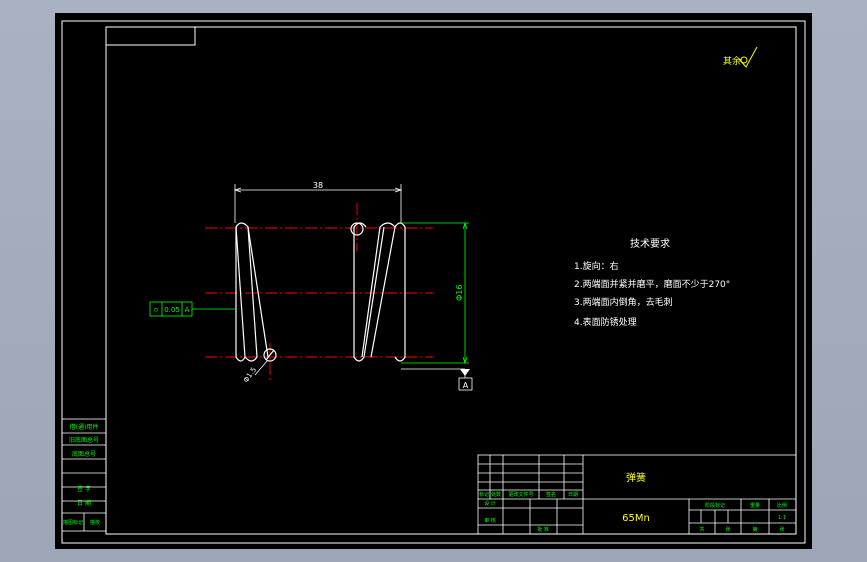 The width and height of the screenshot is (867, 562). What do you see at coordinates (636, 518) in the screenshot?
I see `material: 65Mn` at bounding box center [636, 518].